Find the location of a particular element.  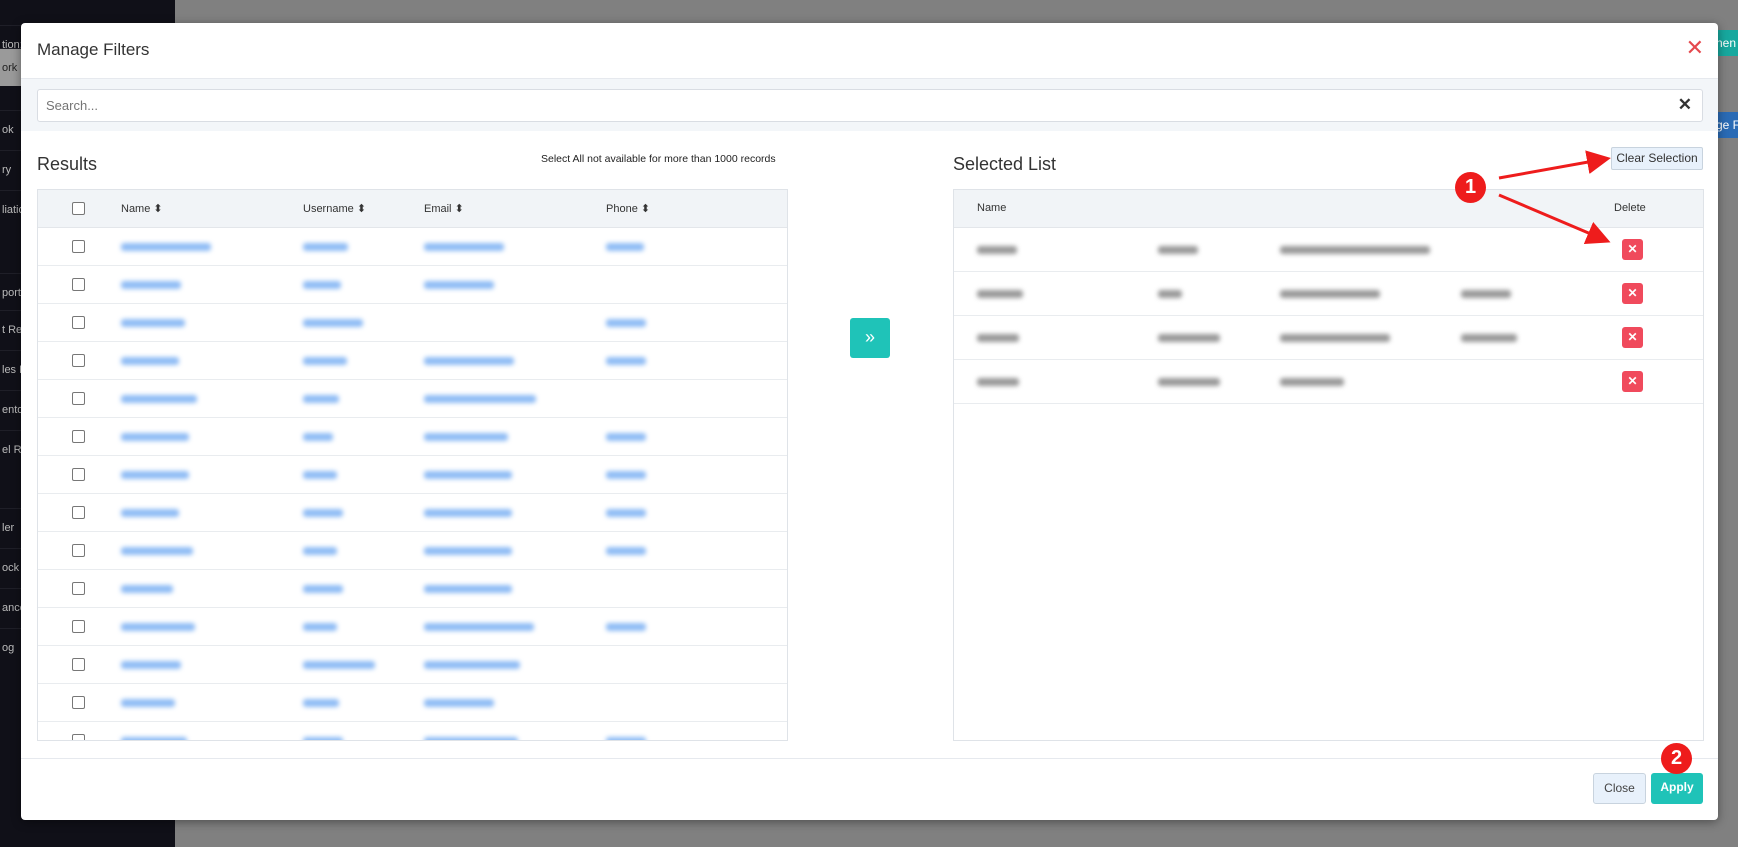

search-input is located at coordinates (870, 105).